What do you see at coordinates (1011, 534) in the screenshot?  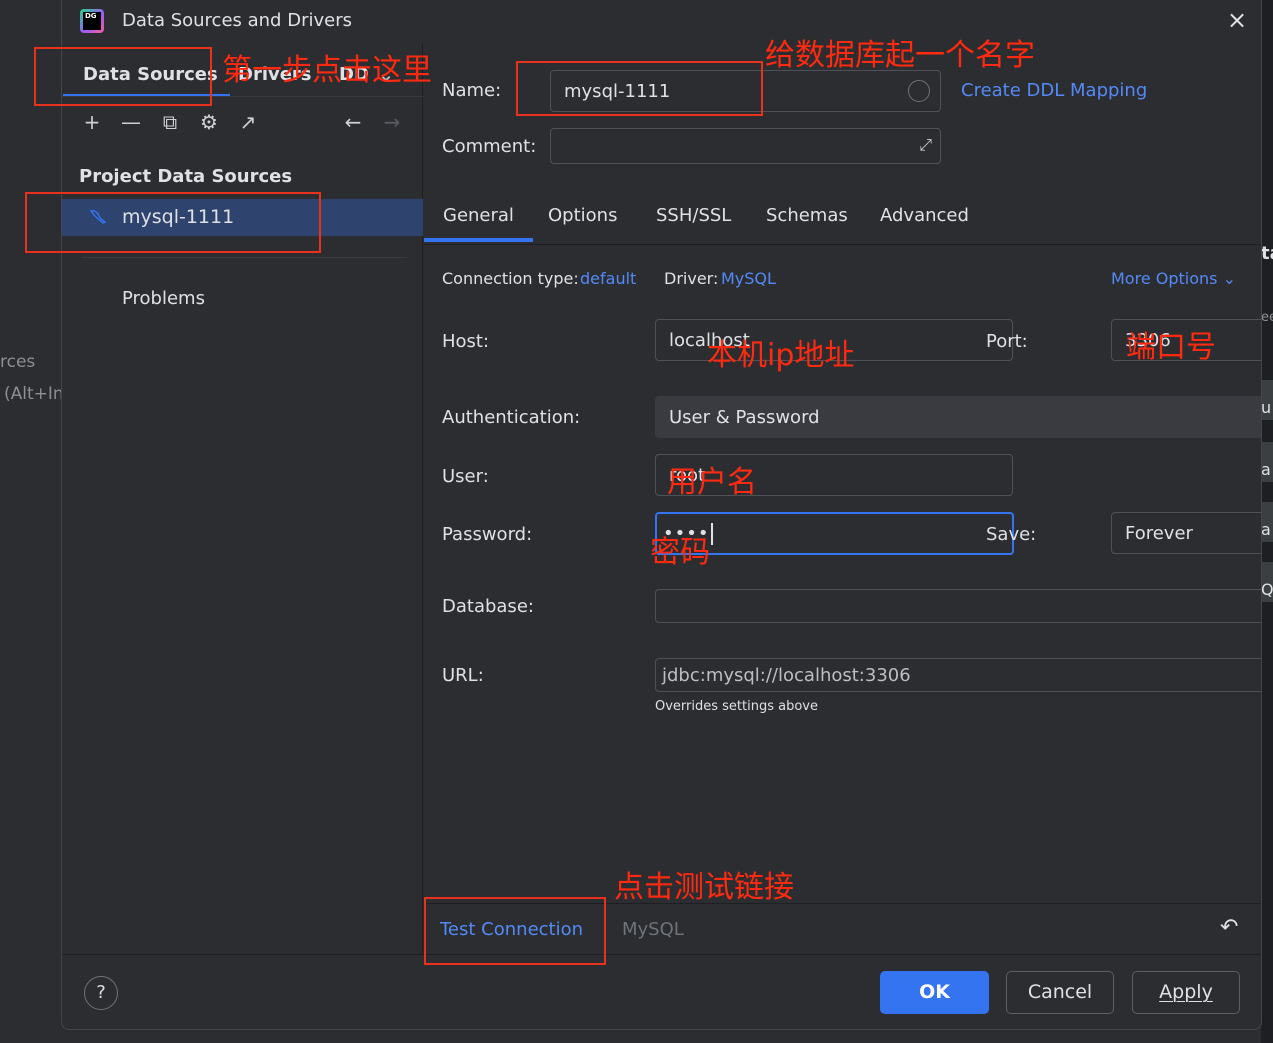 I see `save-label: Save:` at bounding box center [1011, 534].